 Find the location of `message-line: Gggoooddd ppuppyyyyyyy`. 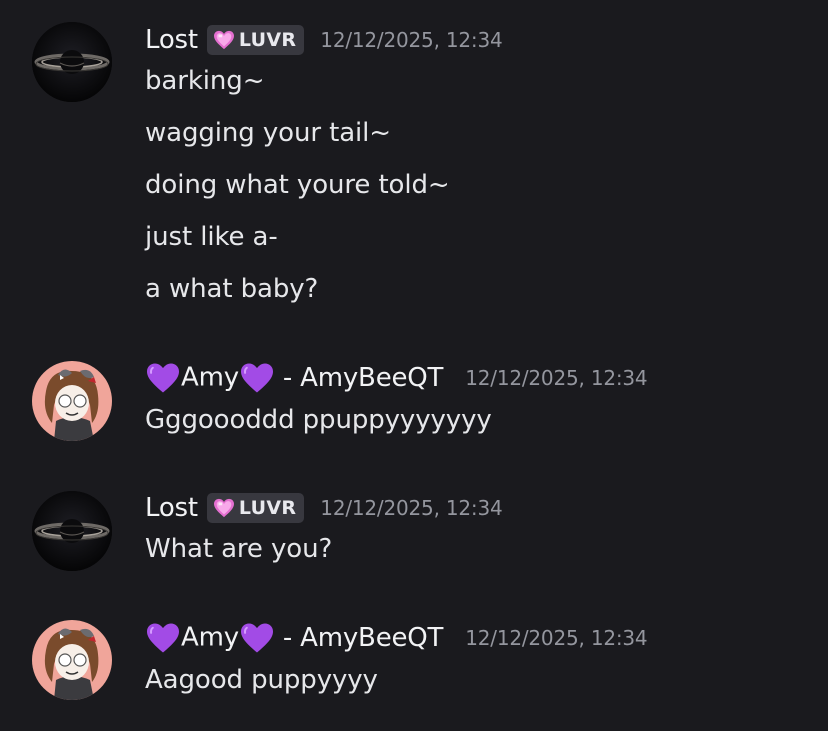

message-line: Gggoooddd ppuppyyyyyyy is located at coordinates (318, 420).